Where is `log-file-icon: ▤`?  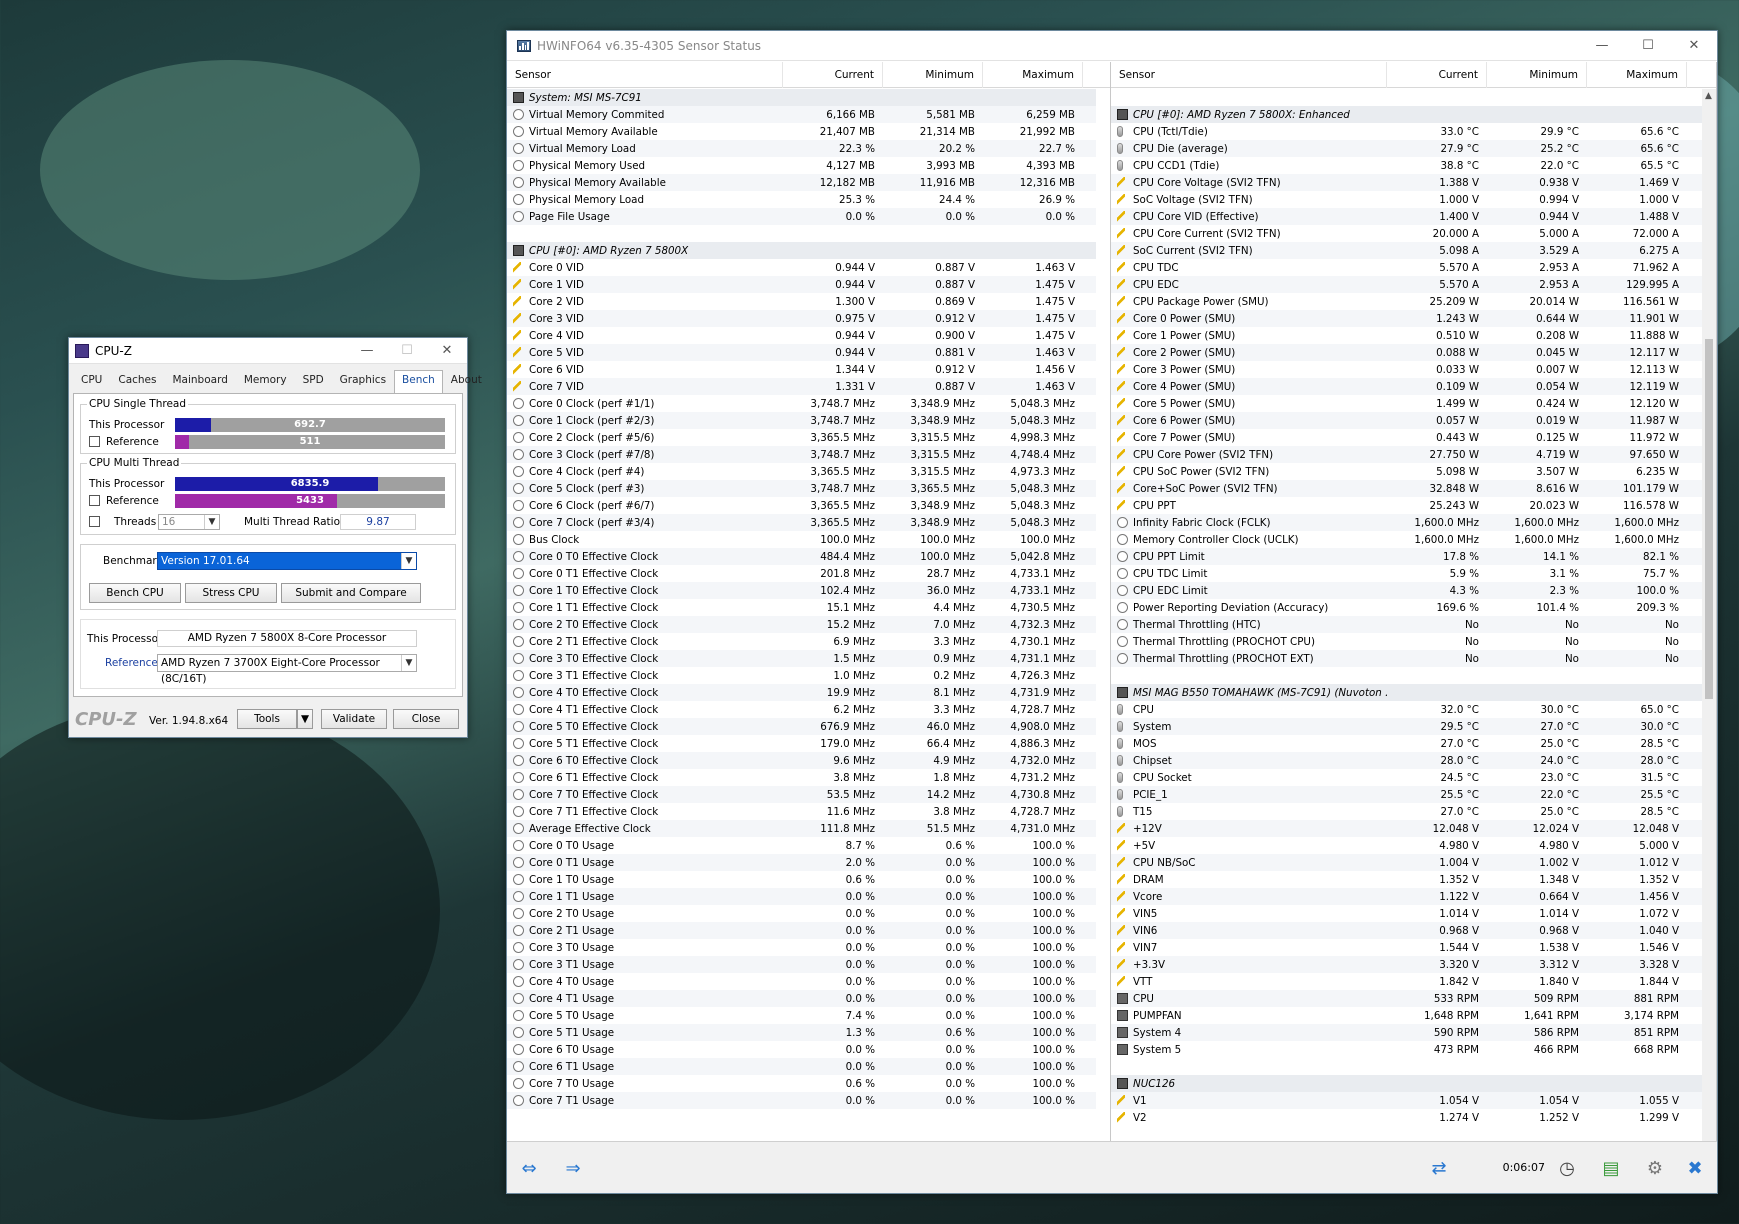
log-file-icon: ▤ is located at coordinates (1611, 1168).